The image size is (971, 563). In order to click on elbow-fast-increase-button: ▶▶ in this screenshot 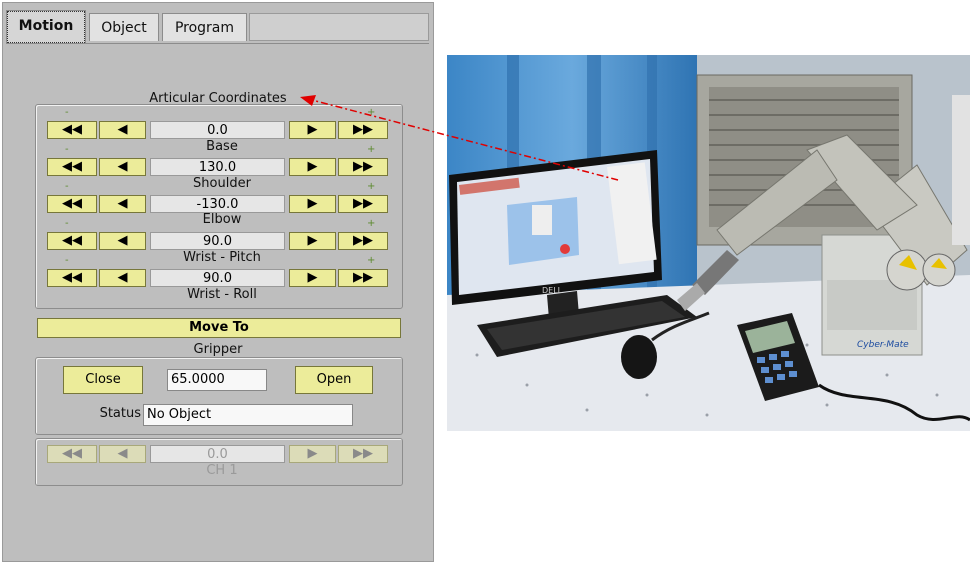, I will do `click(363, 204)`.